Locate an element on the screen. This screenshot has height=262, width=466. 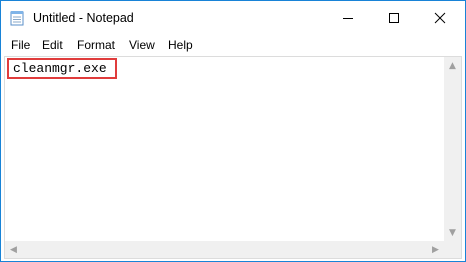
title-bar: Untitled - Notepad is located at coordinates (233, 18).